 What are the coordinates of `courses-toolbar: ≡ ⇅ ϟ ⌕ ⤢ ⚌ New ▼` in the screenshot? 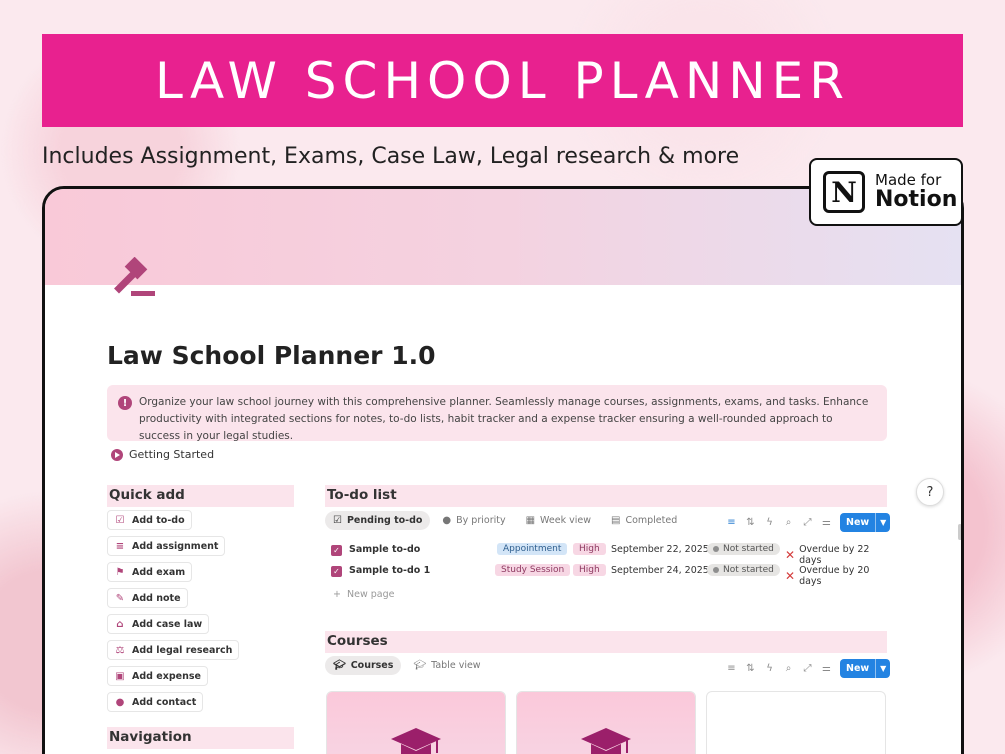 It's located at (806, 668).